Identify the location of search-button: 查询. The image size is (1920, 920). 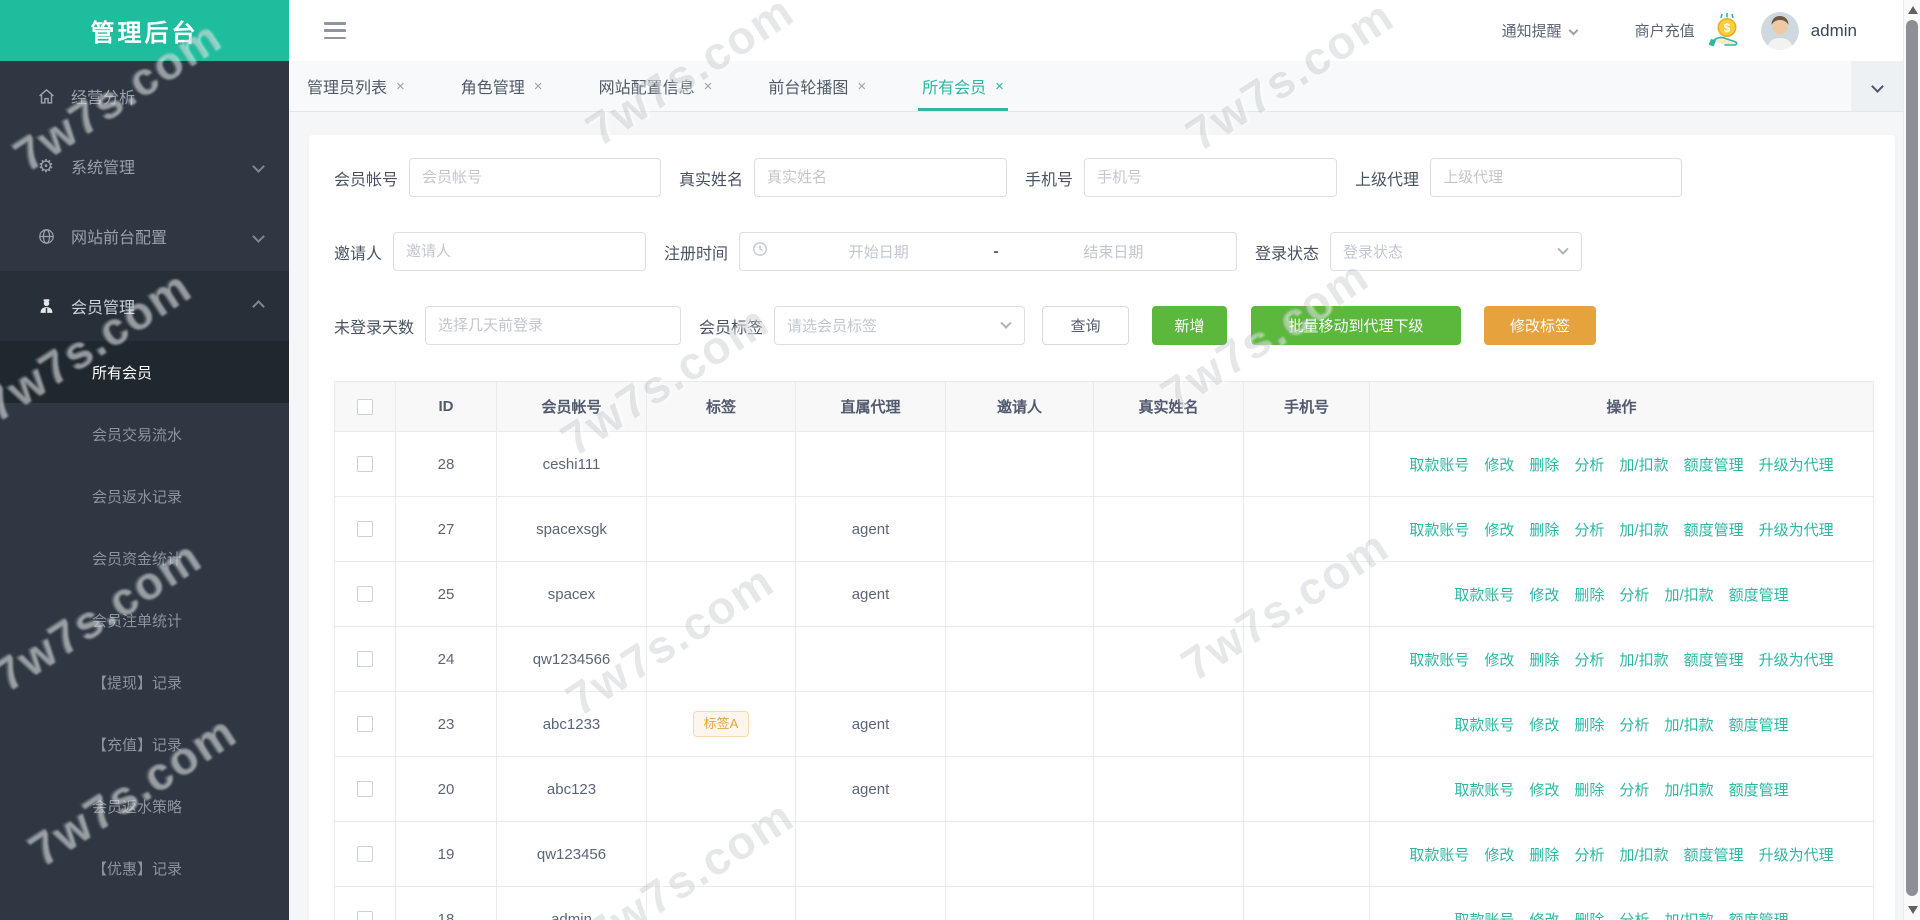
(1086, 325).